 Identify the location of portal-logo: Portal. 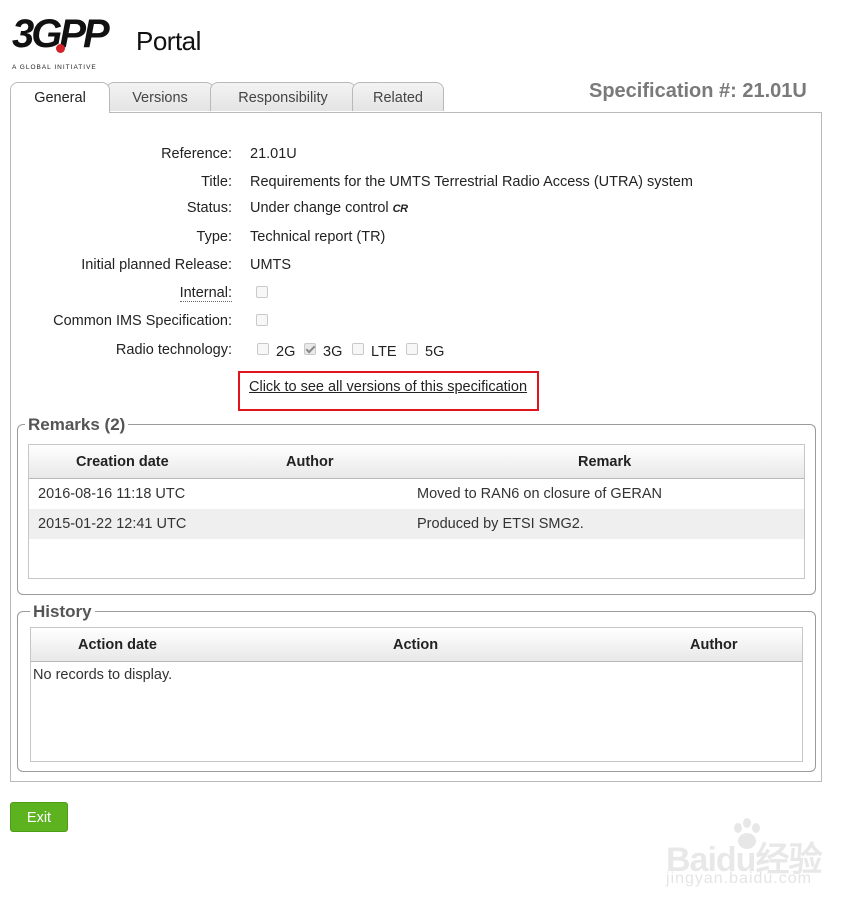
(168, 41).